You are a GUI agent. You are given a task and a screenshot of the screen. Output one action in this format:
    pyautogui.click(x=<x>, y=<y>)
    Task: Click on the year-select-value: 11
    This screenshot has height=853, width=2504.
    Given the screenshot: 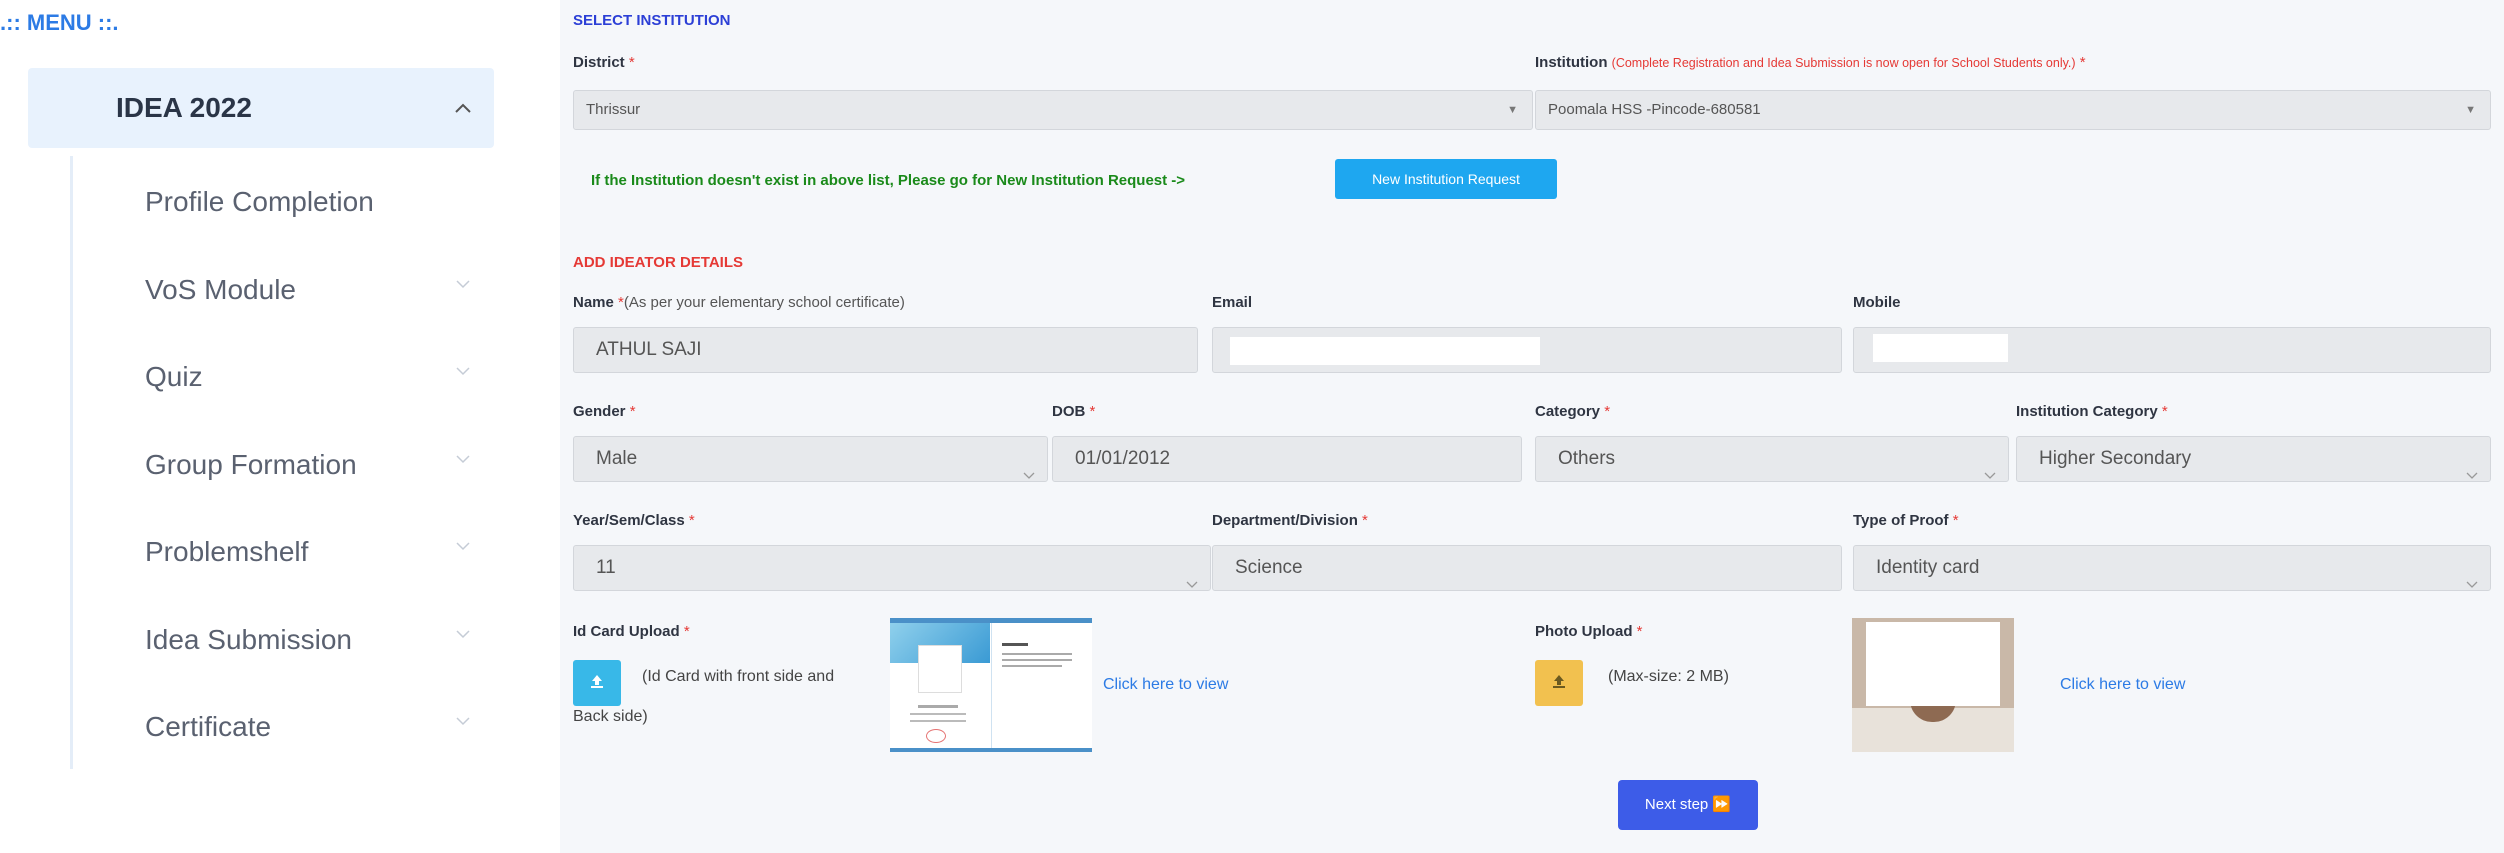 What is the action you would take?
    pyautogui.click(x=606, y=567)
    